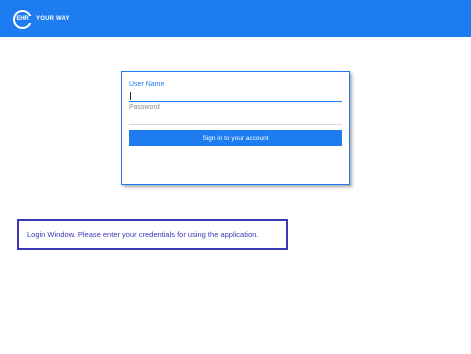  What do you see at coordinates (144, 107) in the screenshot?
I see `password-label: Password` at bounding box center [144, 107].